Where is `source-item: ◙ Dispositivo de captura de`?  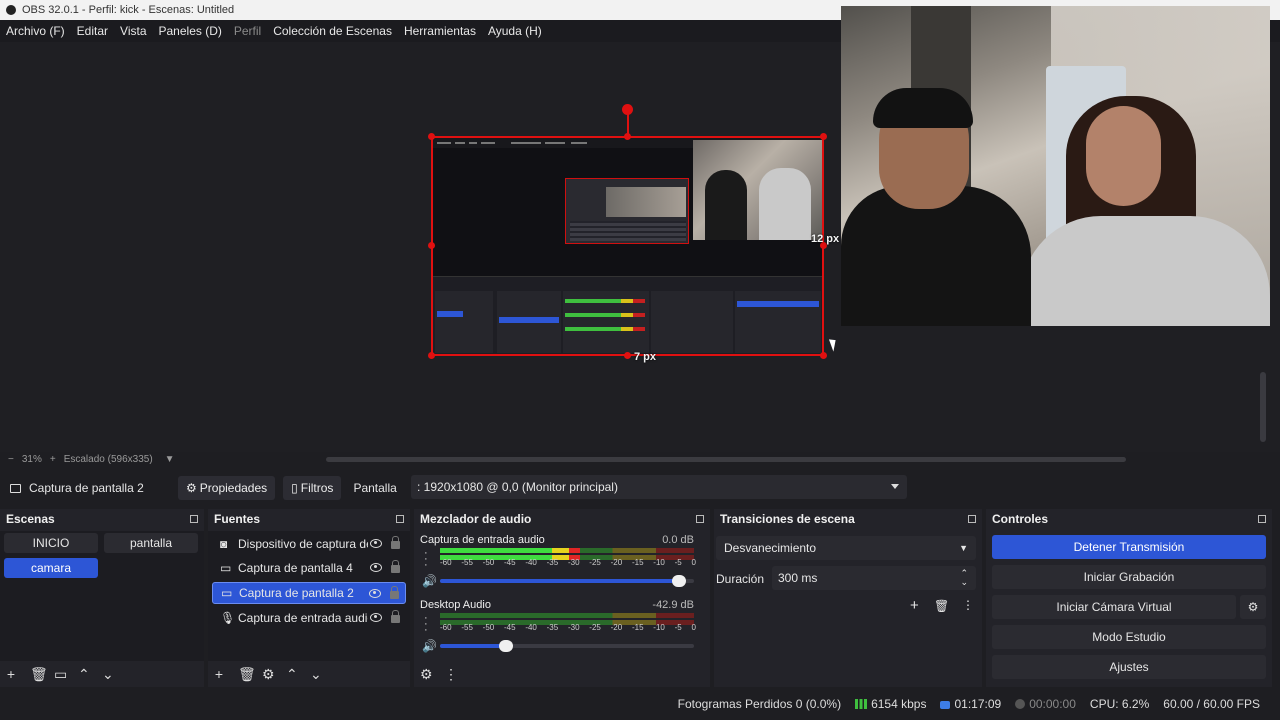
source-item: ◙ Dispositivo de captura de is located at coordinates (309, 544).